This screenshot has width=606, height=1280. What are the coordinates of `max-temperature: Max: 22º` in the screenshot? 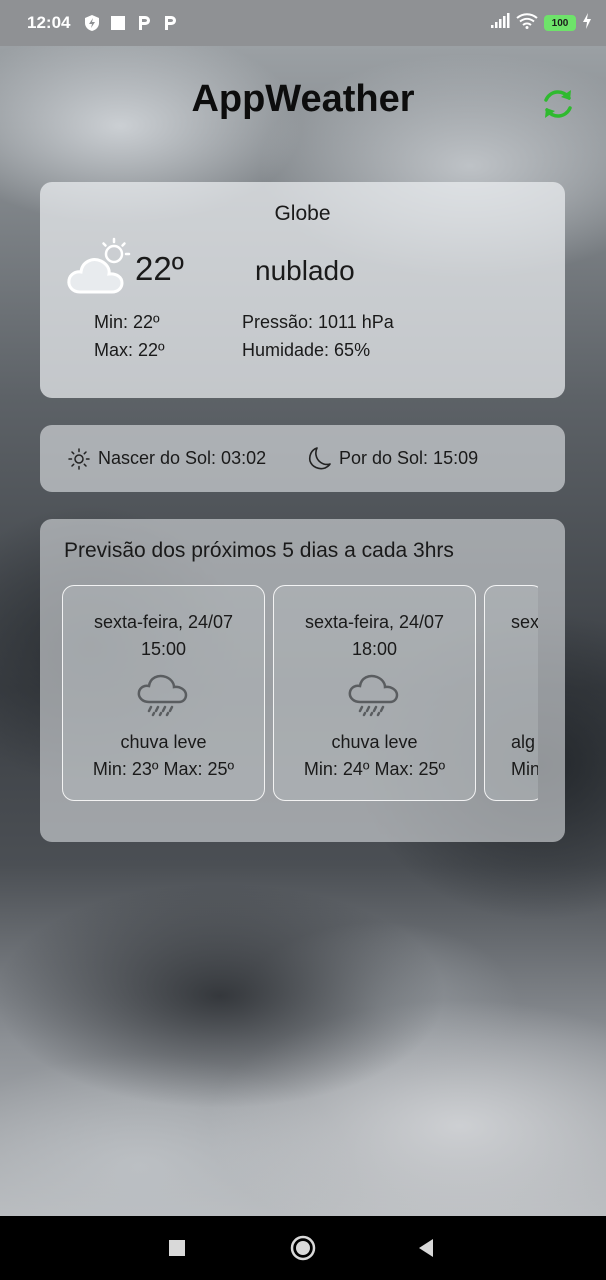 It's located at (129, 350).